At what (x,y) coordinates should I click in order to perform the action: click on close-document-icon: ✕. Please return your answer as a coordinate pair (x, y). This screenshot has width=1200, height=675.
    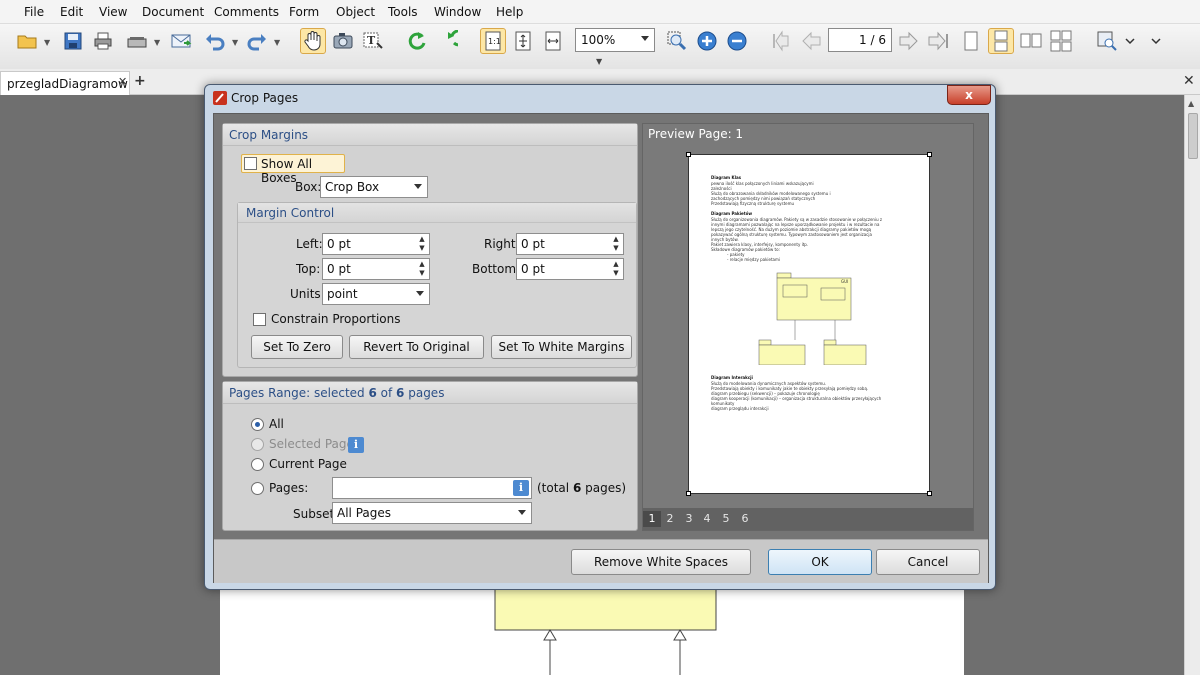
    Looking at the image, I should click on (1189, 81).